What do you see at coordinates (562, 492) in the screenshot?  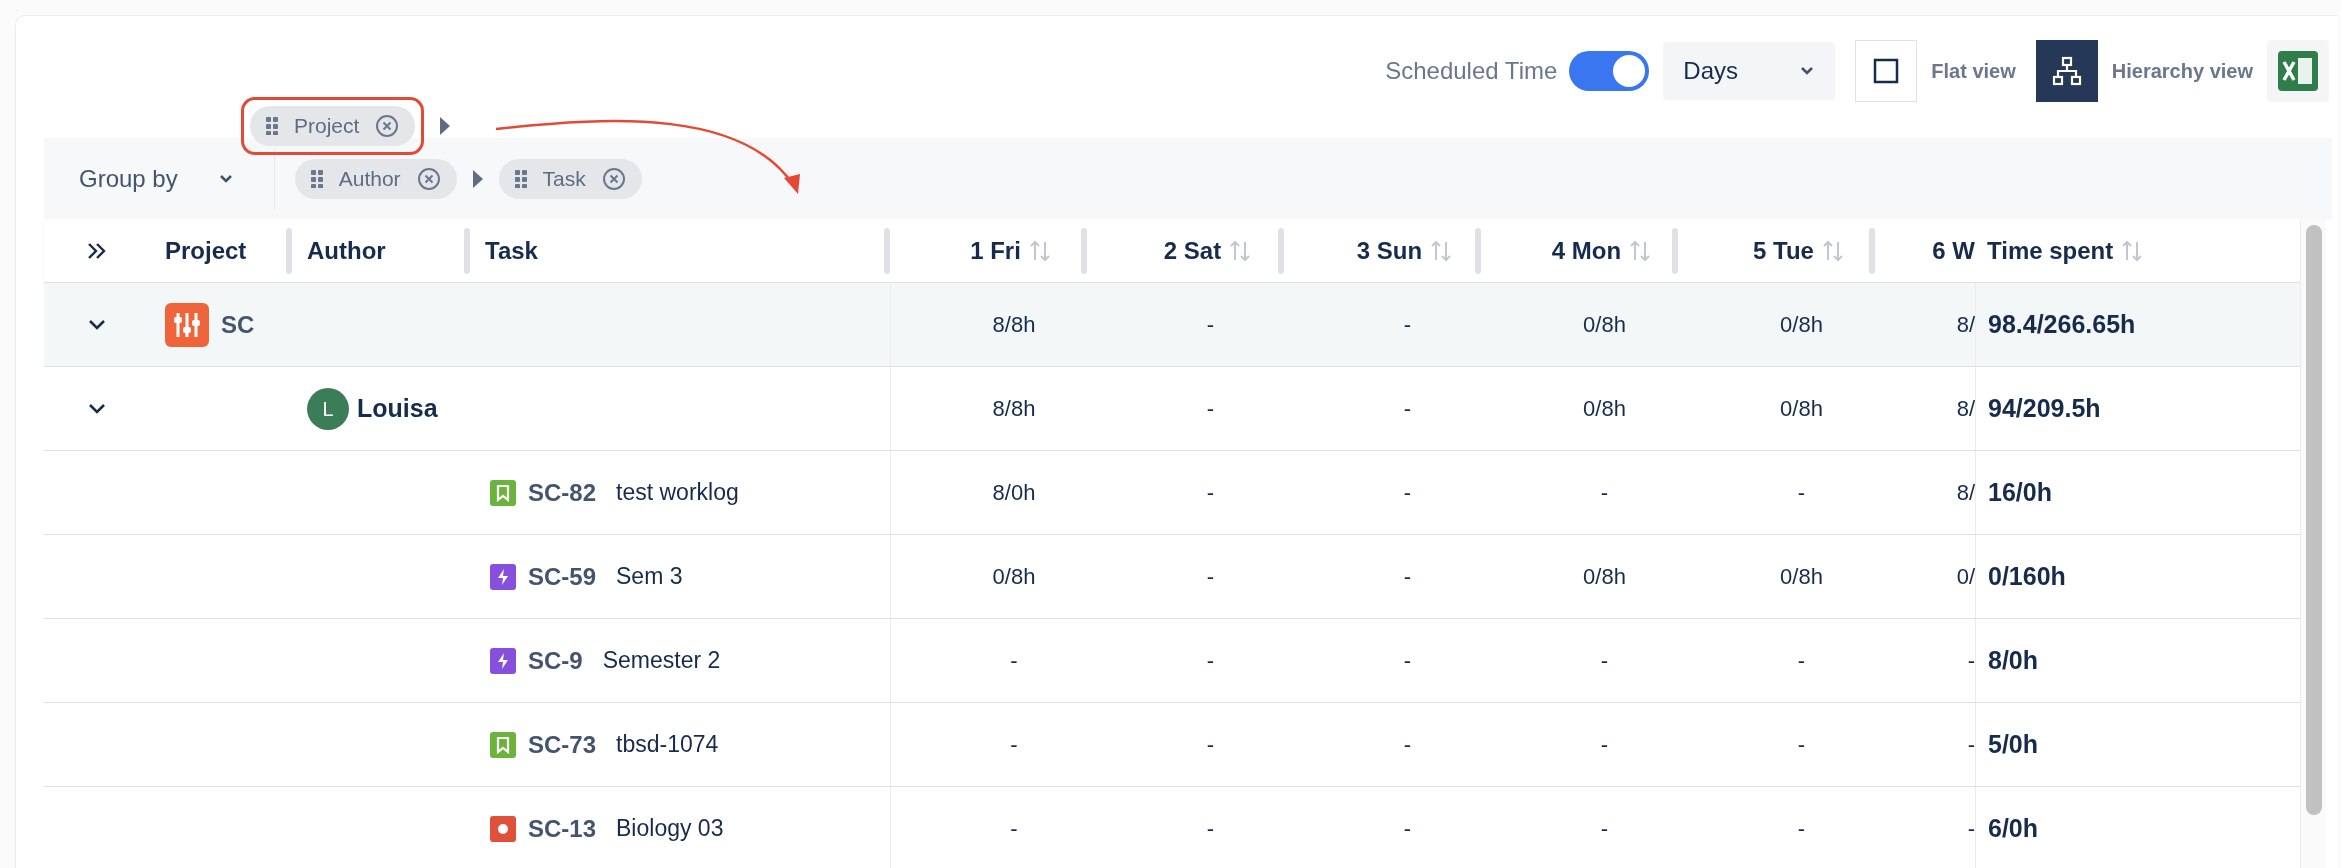 I see `issue-key: SC-82` at bounding box center [562, 492].